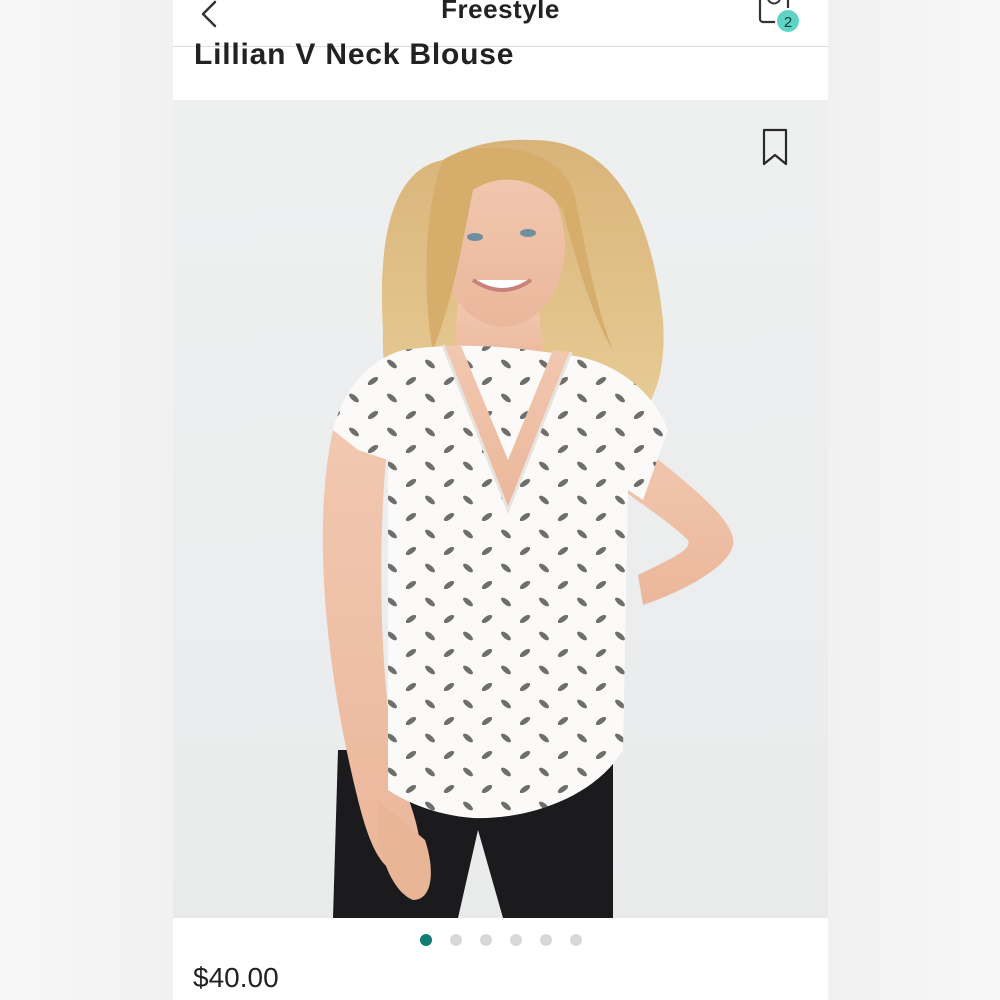 The height and width of the screenshot is (1000, 1000). Describe the element at coordinates (236, 977) in the screenshot. I see `product-price: $40.00` at that location.